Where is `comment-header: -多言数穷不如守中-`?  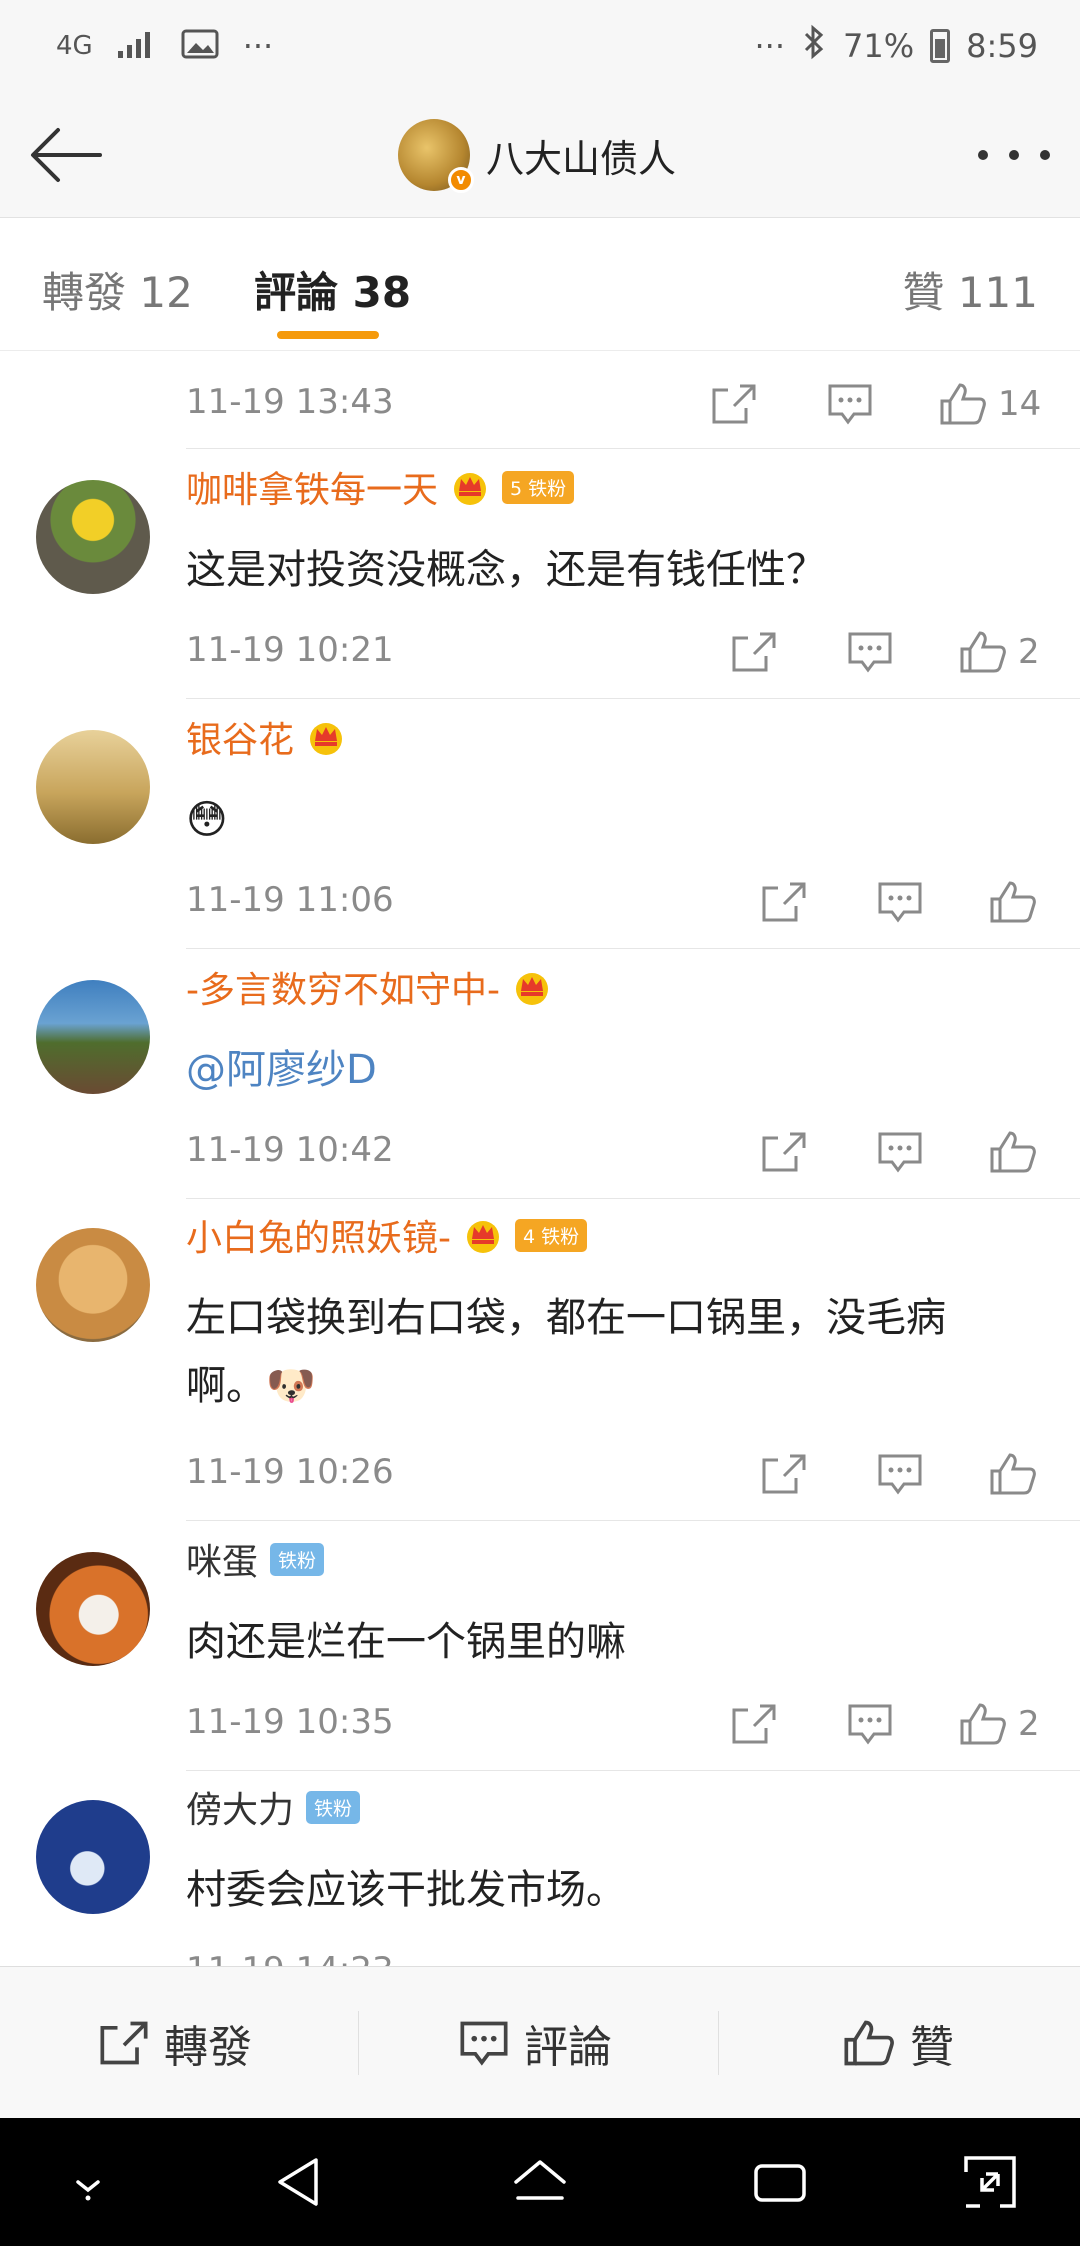
comment-header: -多言数穷不如守中- is located at coordinates (369, 987).